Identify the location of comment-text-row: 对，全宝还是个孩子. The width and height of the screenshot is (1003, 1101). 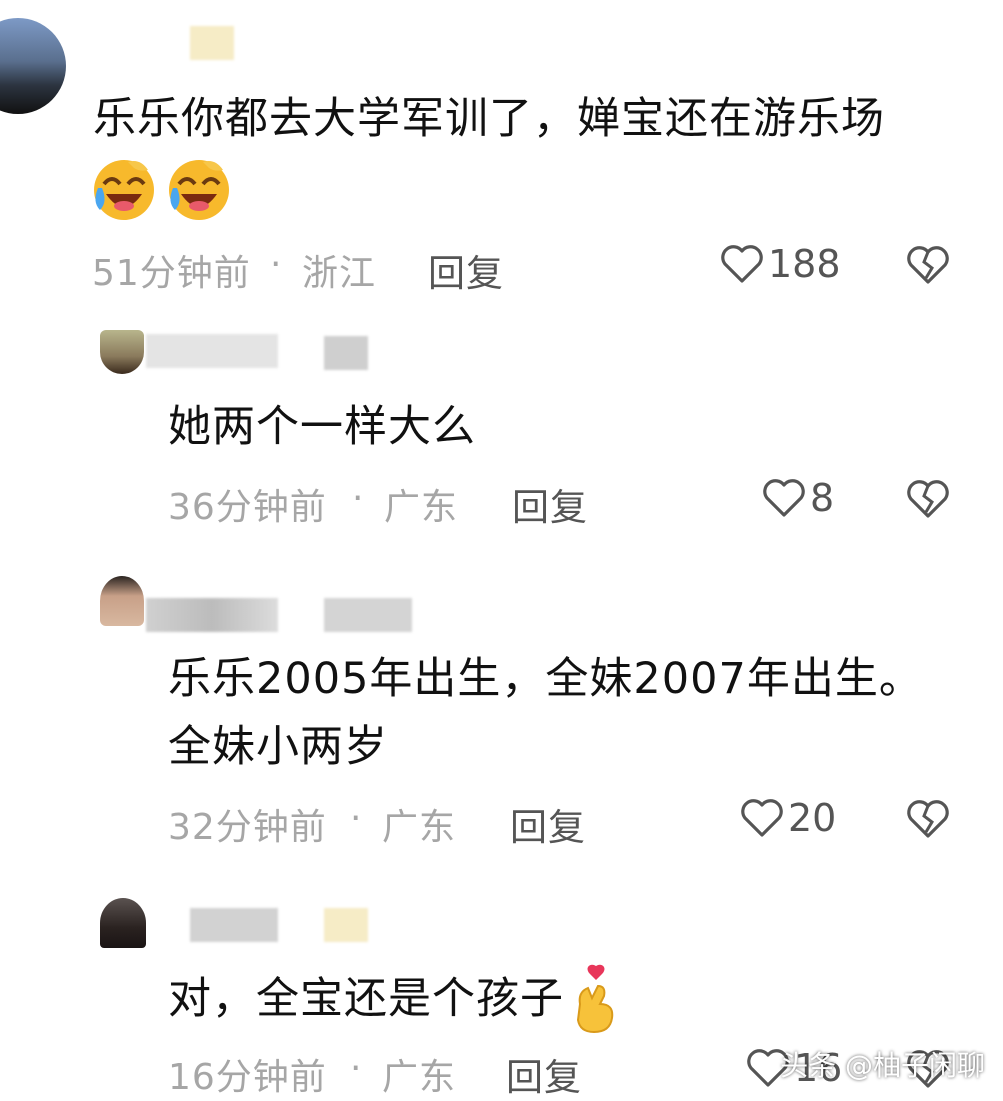
(394, 999).